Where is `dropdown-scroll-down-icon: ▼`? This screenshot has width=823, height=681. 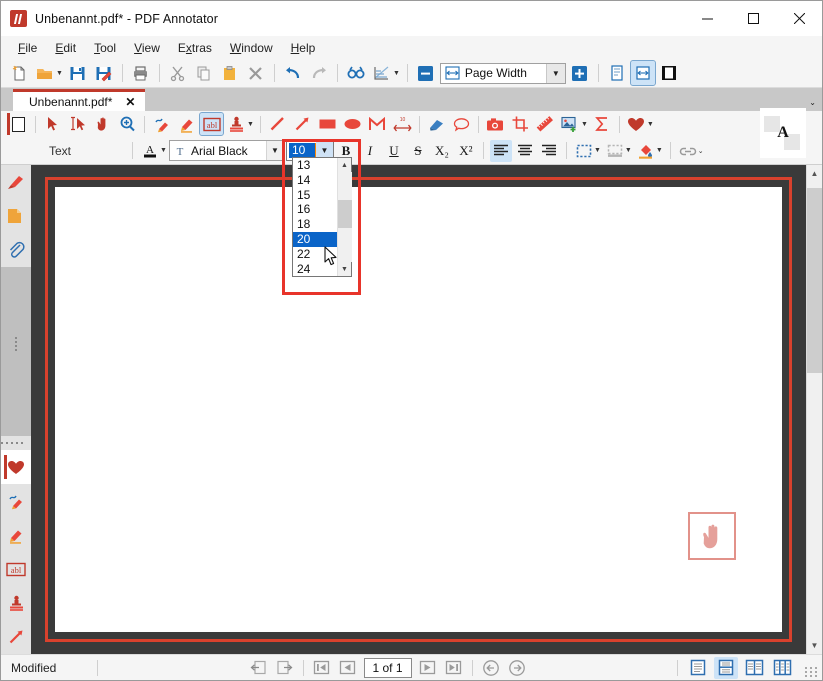
dropdown-scroll-down-icon: ▼ is located at coordinates (345, 269).